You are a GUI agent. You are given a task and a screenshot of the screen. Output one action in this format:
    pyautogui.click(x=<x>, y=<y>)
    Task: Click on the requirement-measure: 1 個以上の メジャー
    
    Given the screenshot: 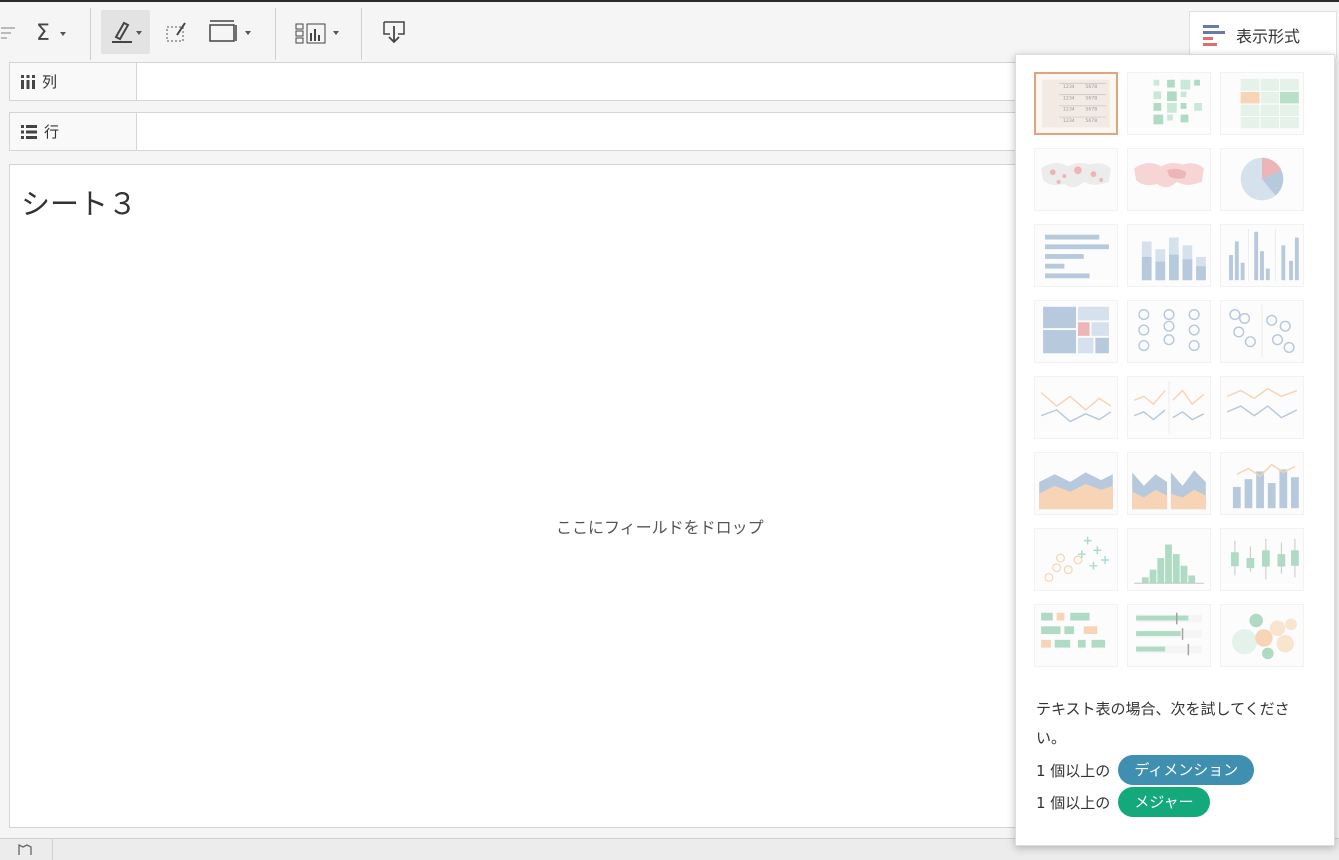 What is the action you would take?
    pyautogui.click(x=1123, y=802)
    